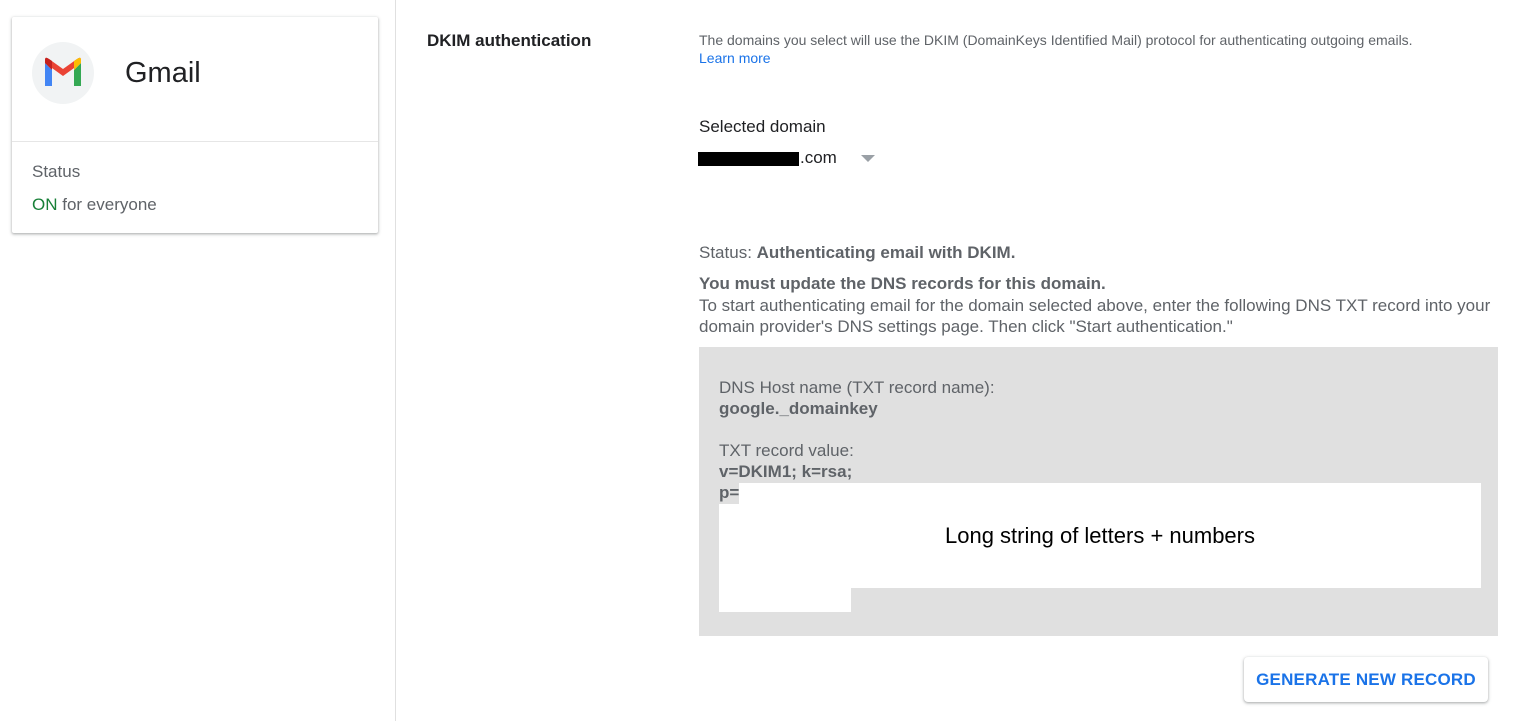 Image resolution: width=1530 pixels, height=721 pixels. Describe the element at coordinates (725, 252) in the screenshot. I see `status-prefix: Status:` at that location.